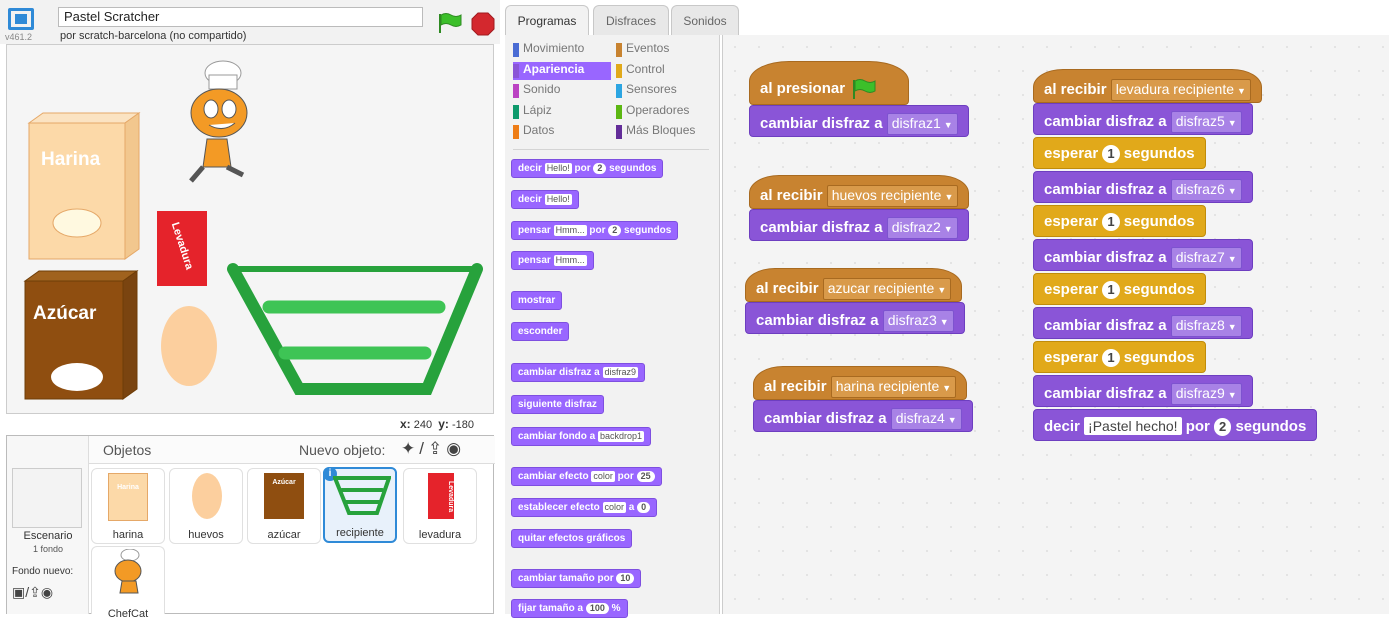  Describe the element at coordinates (284, 506) in the screenshot. I see `sprite-tile-azucar: Azúcar azúcar` at that location.